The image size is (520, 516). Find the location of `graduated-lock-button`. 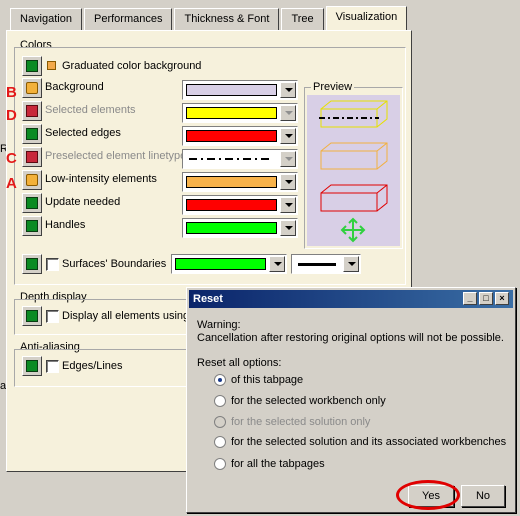

graduated-lock-button is located at coordinates (32, 66).